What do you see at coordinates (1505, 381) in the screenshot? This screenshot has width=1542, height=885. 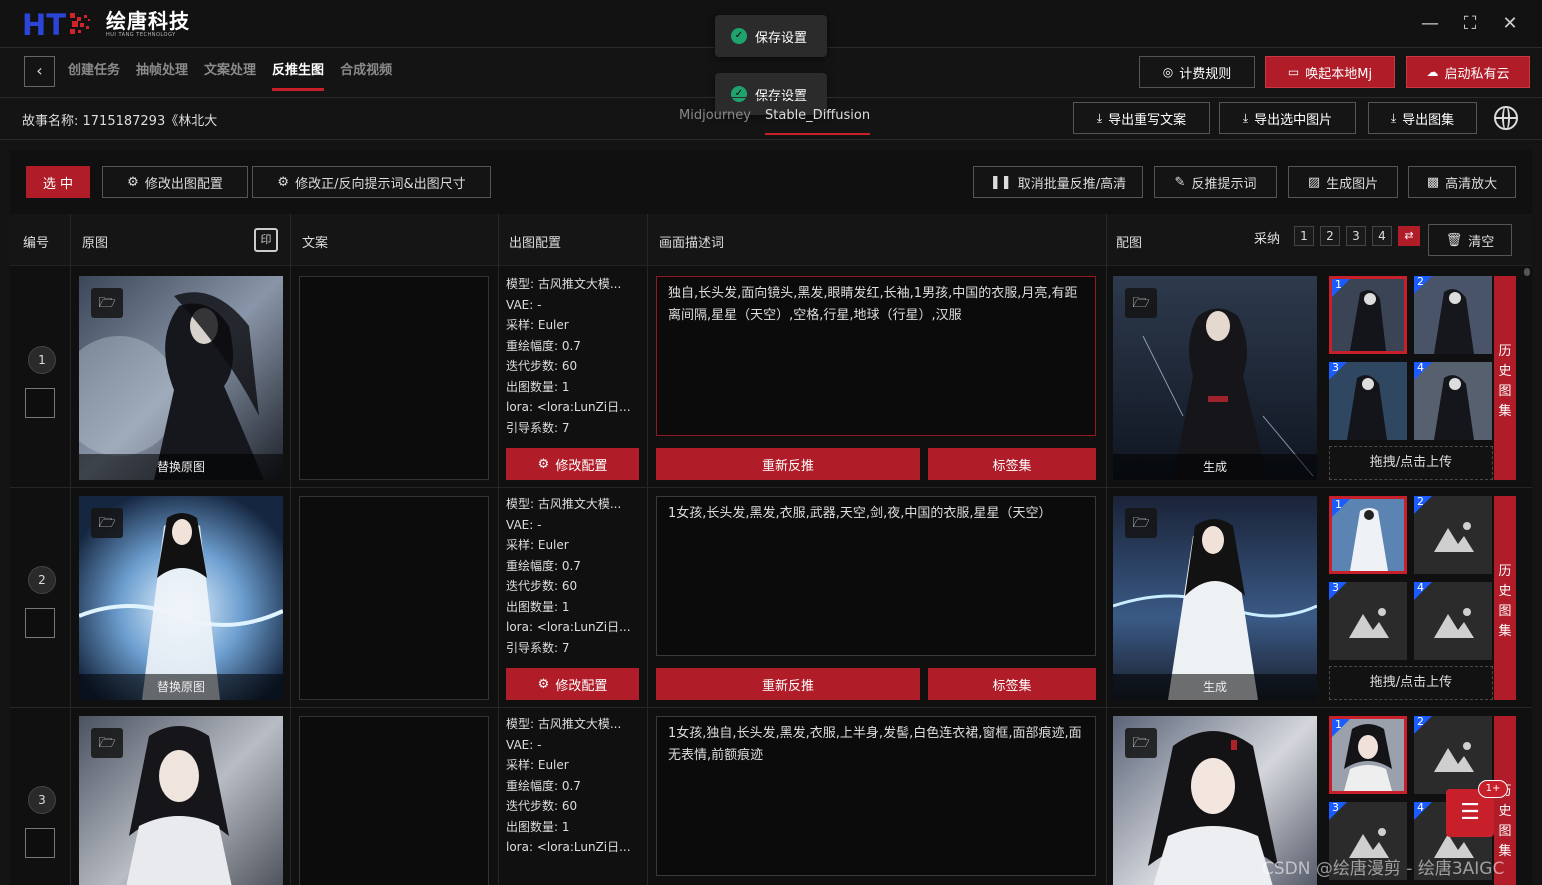 I see `history-label: 历史图集` at bounding box center [1505, 381].